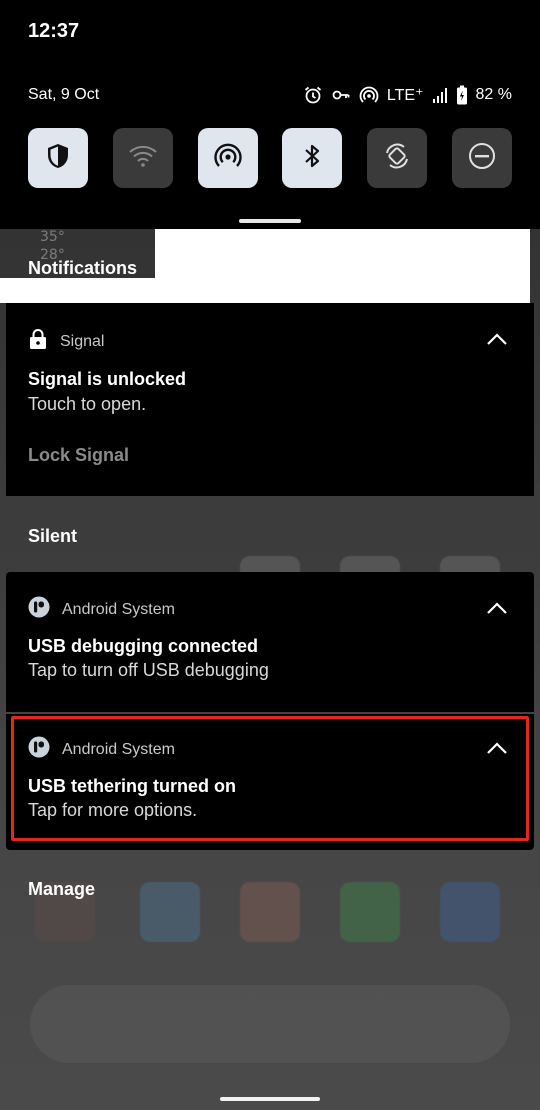  I want to click on shield-icon, so click(58, 158).